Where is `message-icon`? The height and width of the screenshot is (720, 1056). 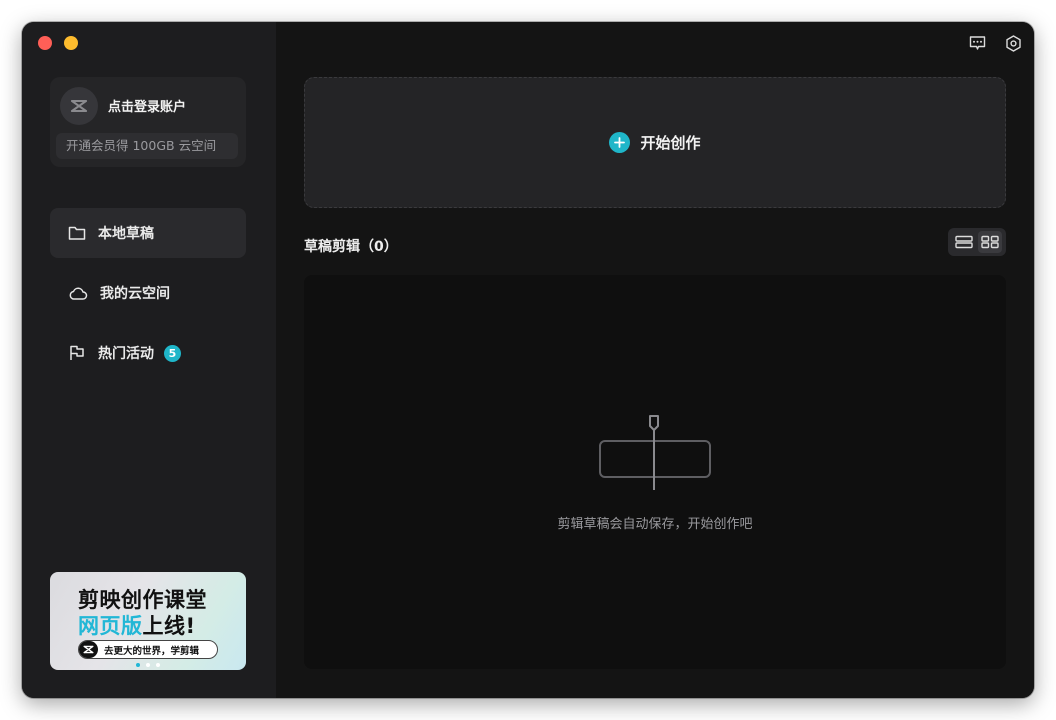 message-icon is located at coordinates (977, 43).